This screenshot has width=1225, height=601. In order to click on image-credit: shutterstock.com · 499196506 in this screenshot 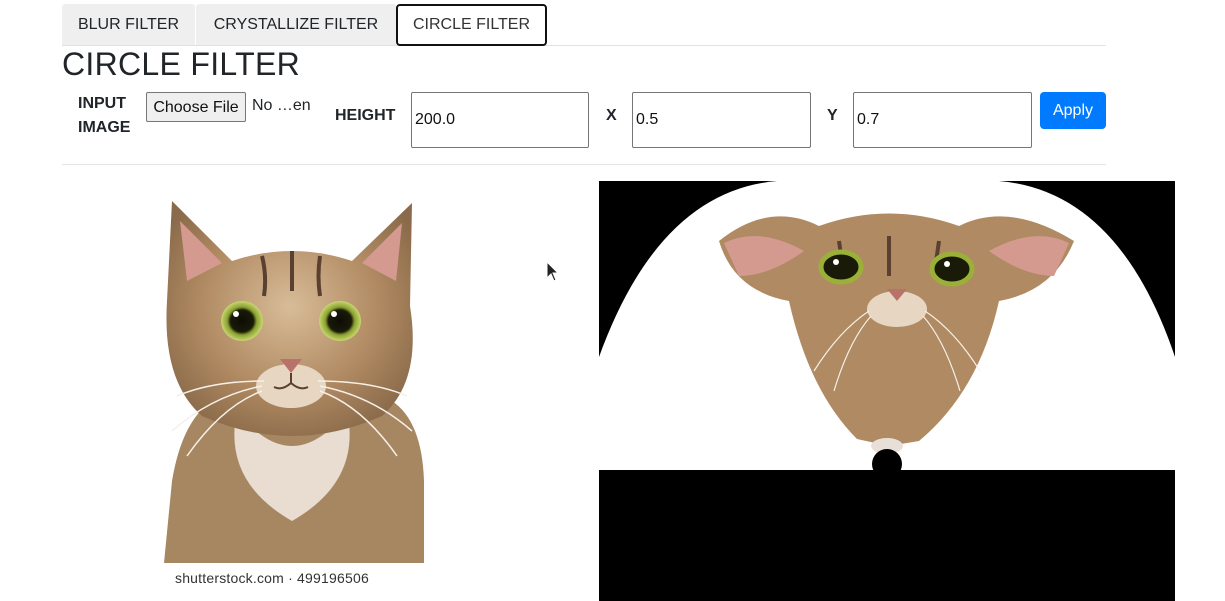, I will do `click(272, 578)`.